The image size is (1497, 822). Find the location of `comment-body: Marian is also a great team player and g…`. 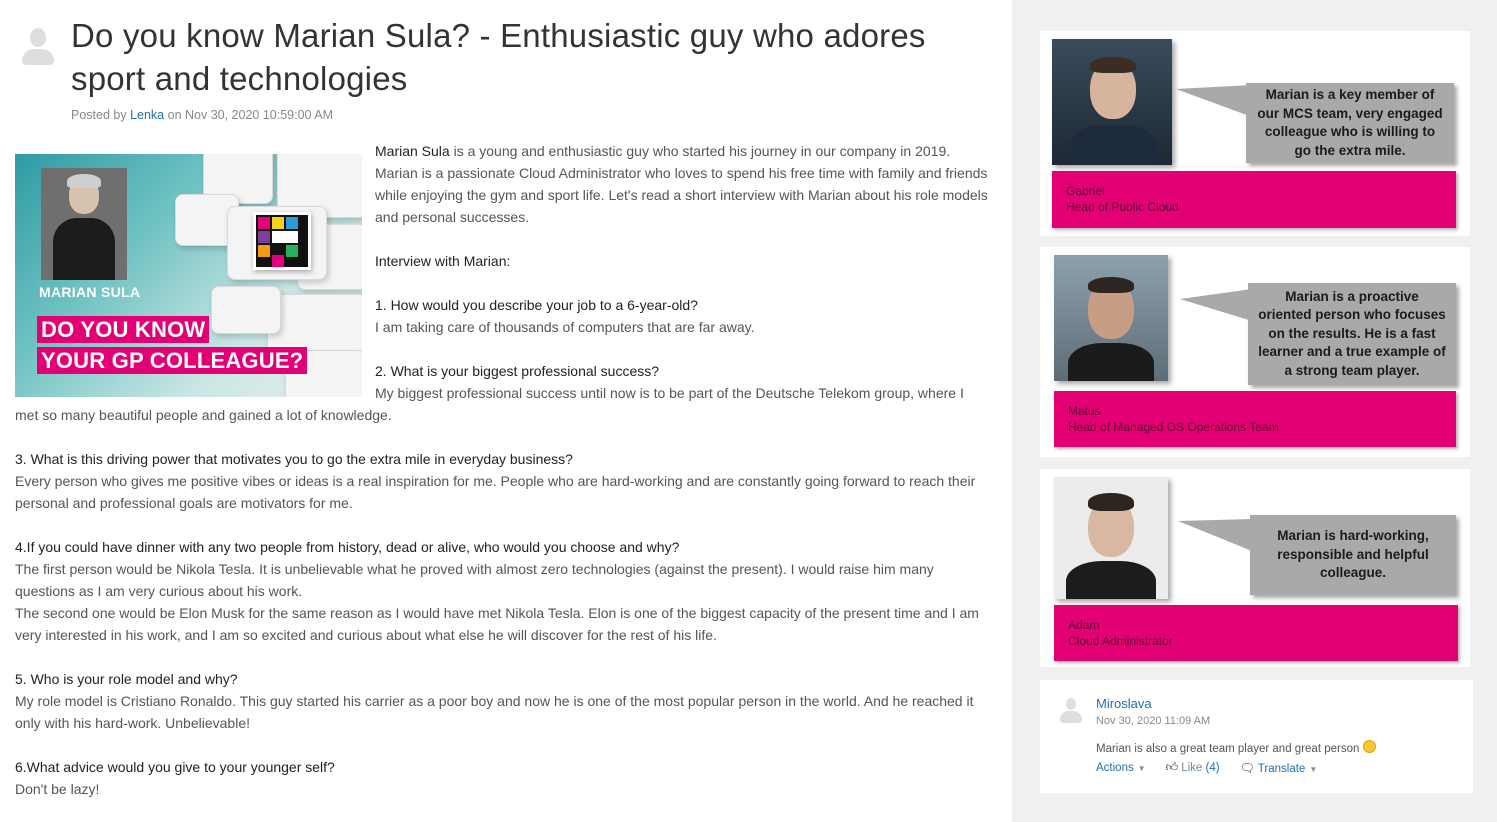

comment-body: Marian is also a great team player and g… is located at coordinates (1228, 749).